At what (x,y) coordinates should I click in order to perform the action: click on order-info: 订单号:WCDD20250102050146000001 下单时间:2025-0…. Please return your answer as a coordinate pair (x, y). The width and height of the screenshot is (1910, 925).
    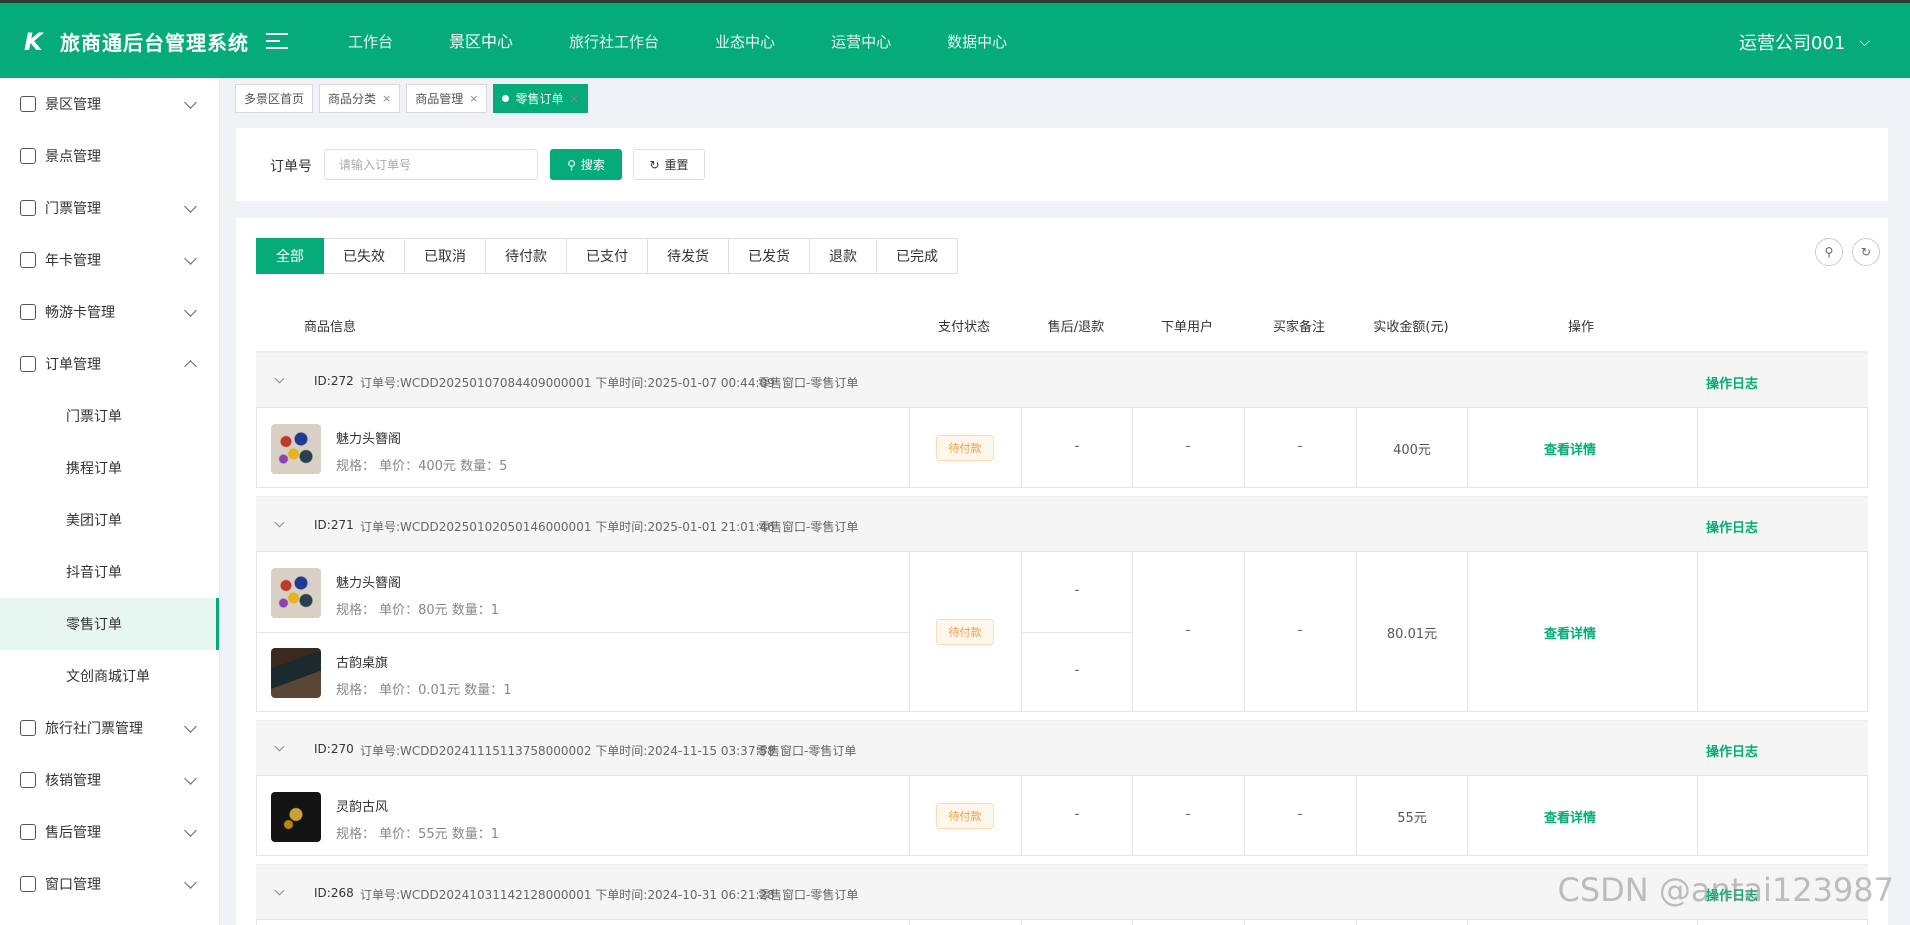
    Looking at the image, I should click on (567, 527).